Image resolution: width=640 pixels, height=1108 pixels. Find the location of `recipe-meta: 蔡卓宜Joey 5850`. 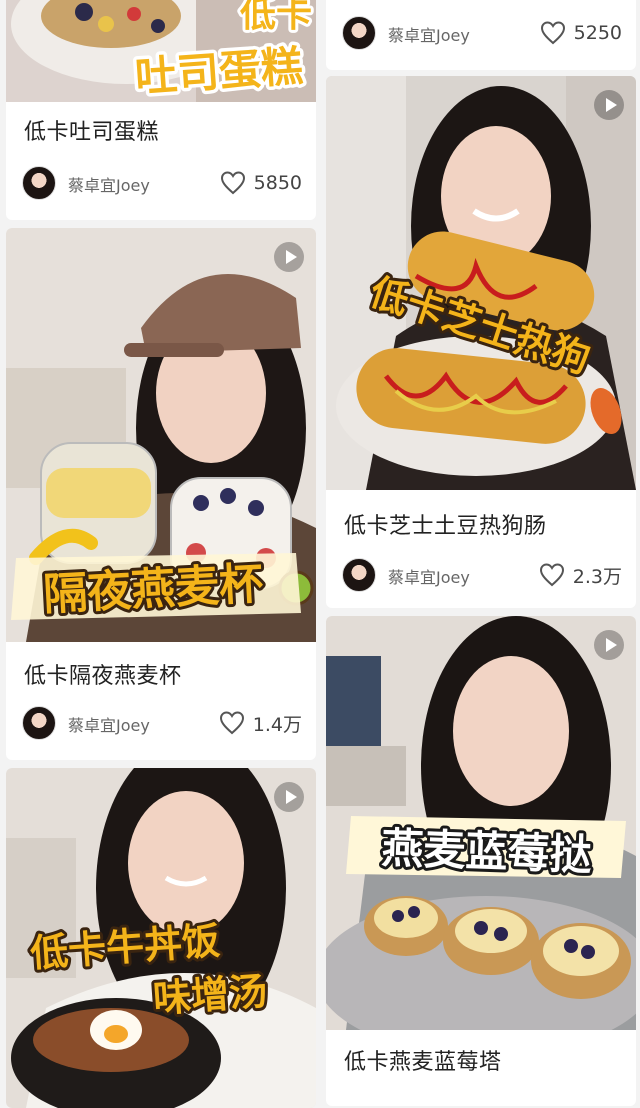

recipe-meta: 蔡卓宜Joey 5850 is located at coordinates (162, 183).